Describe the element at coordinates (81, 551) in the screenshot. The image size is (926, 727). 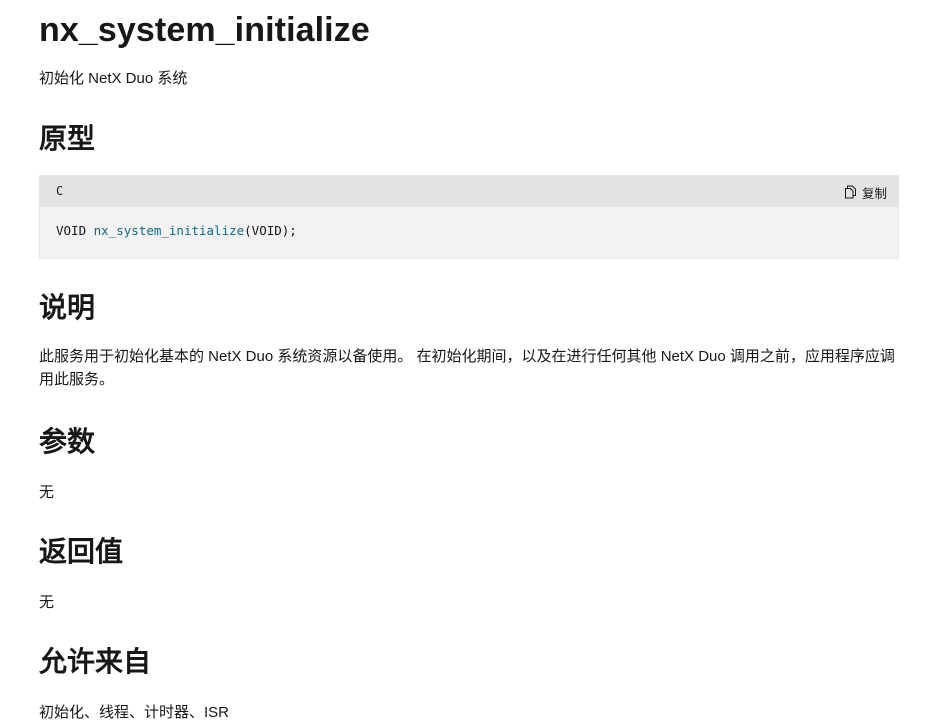
I see `section-heading-return-values: 返回值` at that location.